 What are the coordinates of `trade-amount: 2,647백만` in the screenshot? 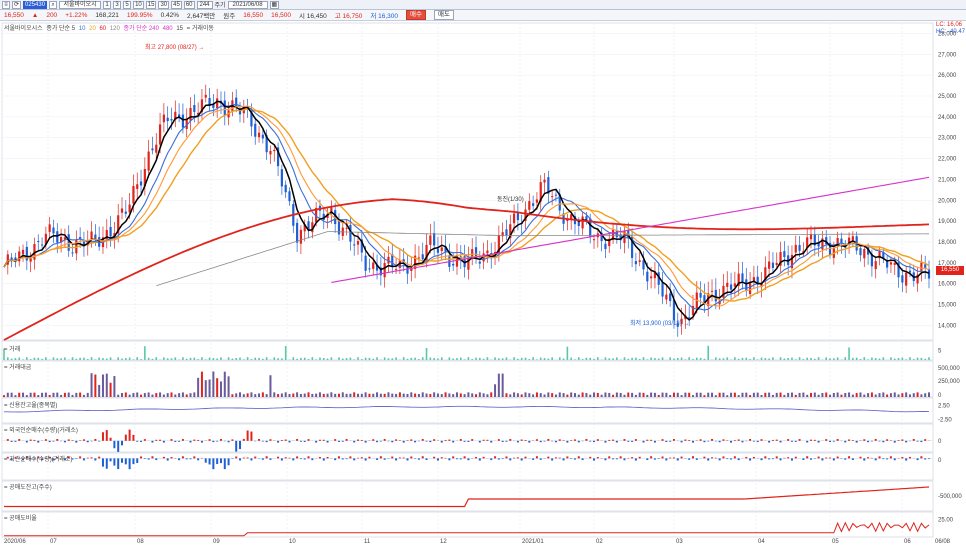 It's located at (201, 16).